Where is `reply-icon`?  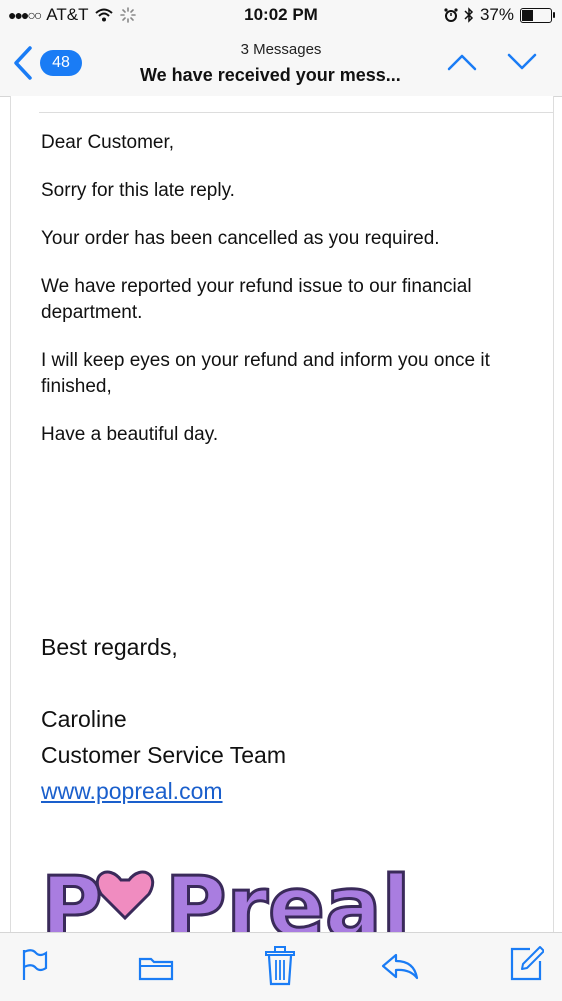 reply-icon is located at coordinates (400, 966).